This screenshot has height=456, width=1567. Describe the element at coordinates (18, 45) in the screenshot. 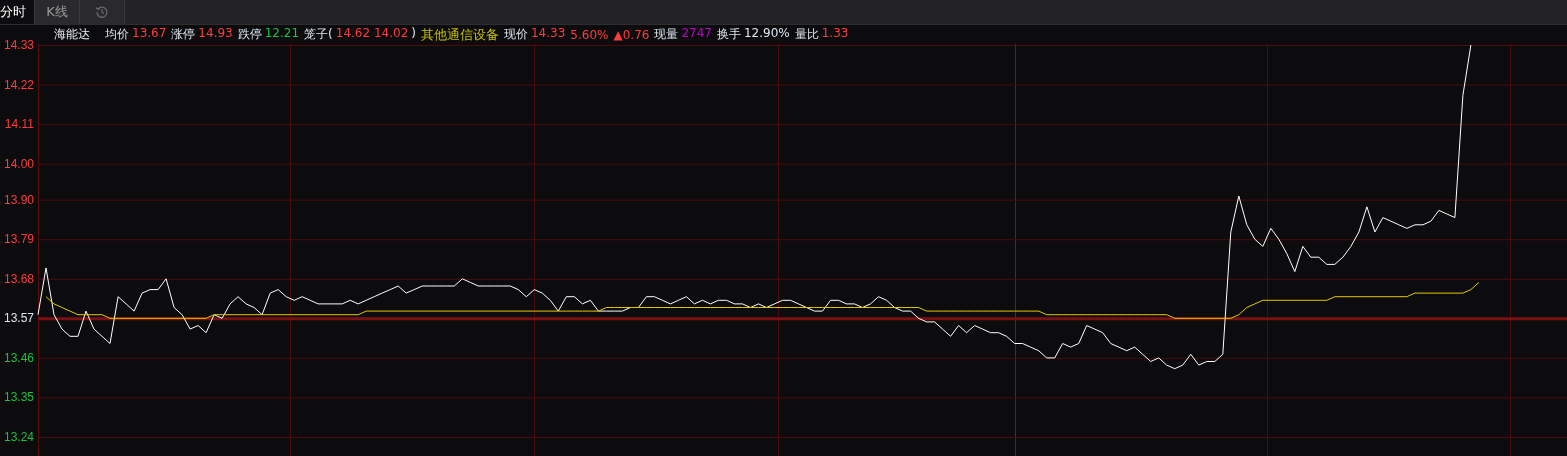

I see `axis-label: 14.33` at that location.